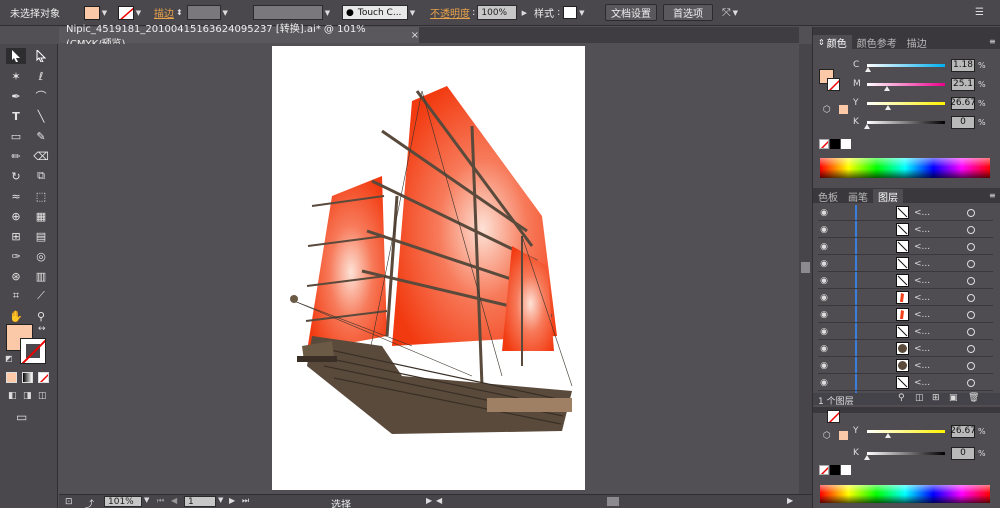  Describe the element at coordinates (11, 377) in the screenshot. I see `color-mode-icon` at that location.